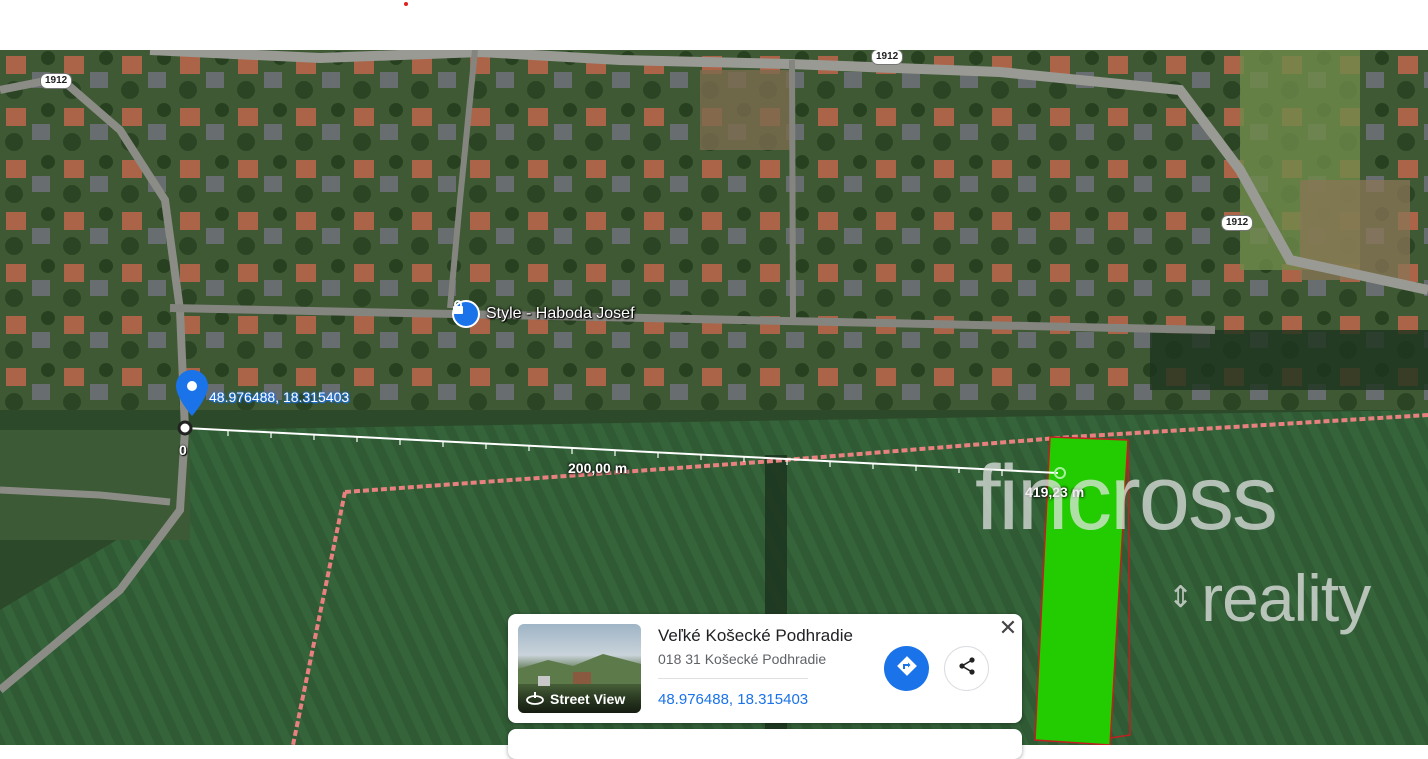 The width and height of the screenshot is (1428, 759). What do you see at coordinates (535, 699) in the screenshot?
I see `street-view-icon` at bounding box center [535, 699].